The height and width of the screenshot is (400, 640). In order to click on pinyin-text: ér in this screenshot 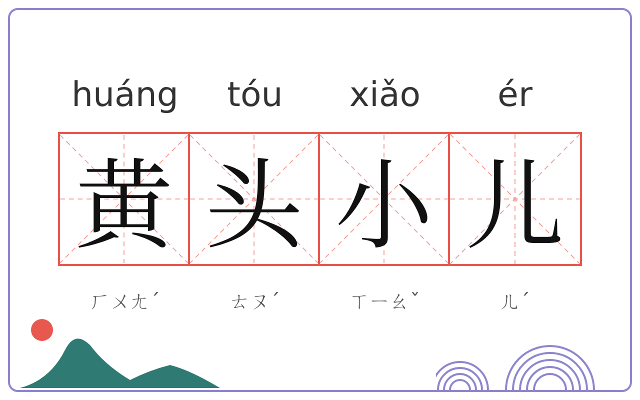, I will do `click(515, 95)`.